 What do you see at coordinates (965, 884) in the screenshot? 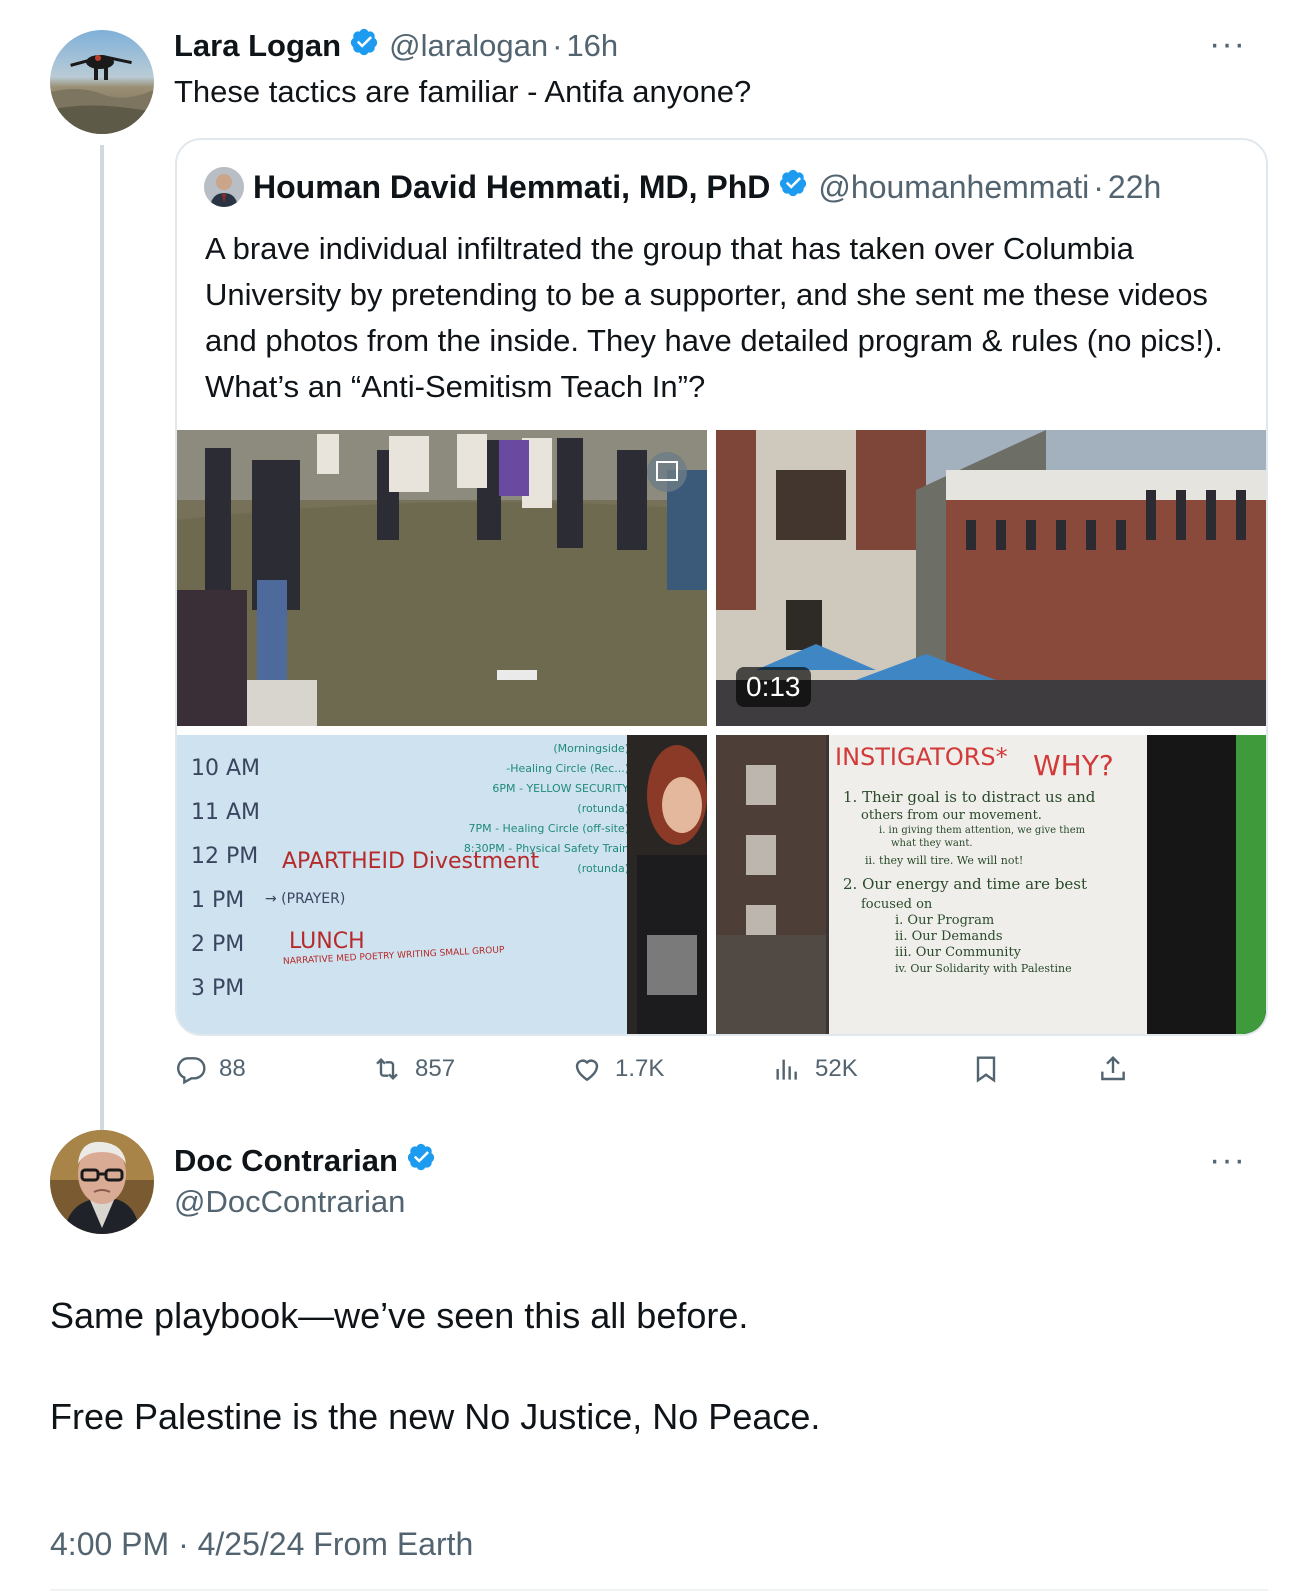
I see `sign-line: 2. Our energy and time are best` at bounding box center [965, 884].